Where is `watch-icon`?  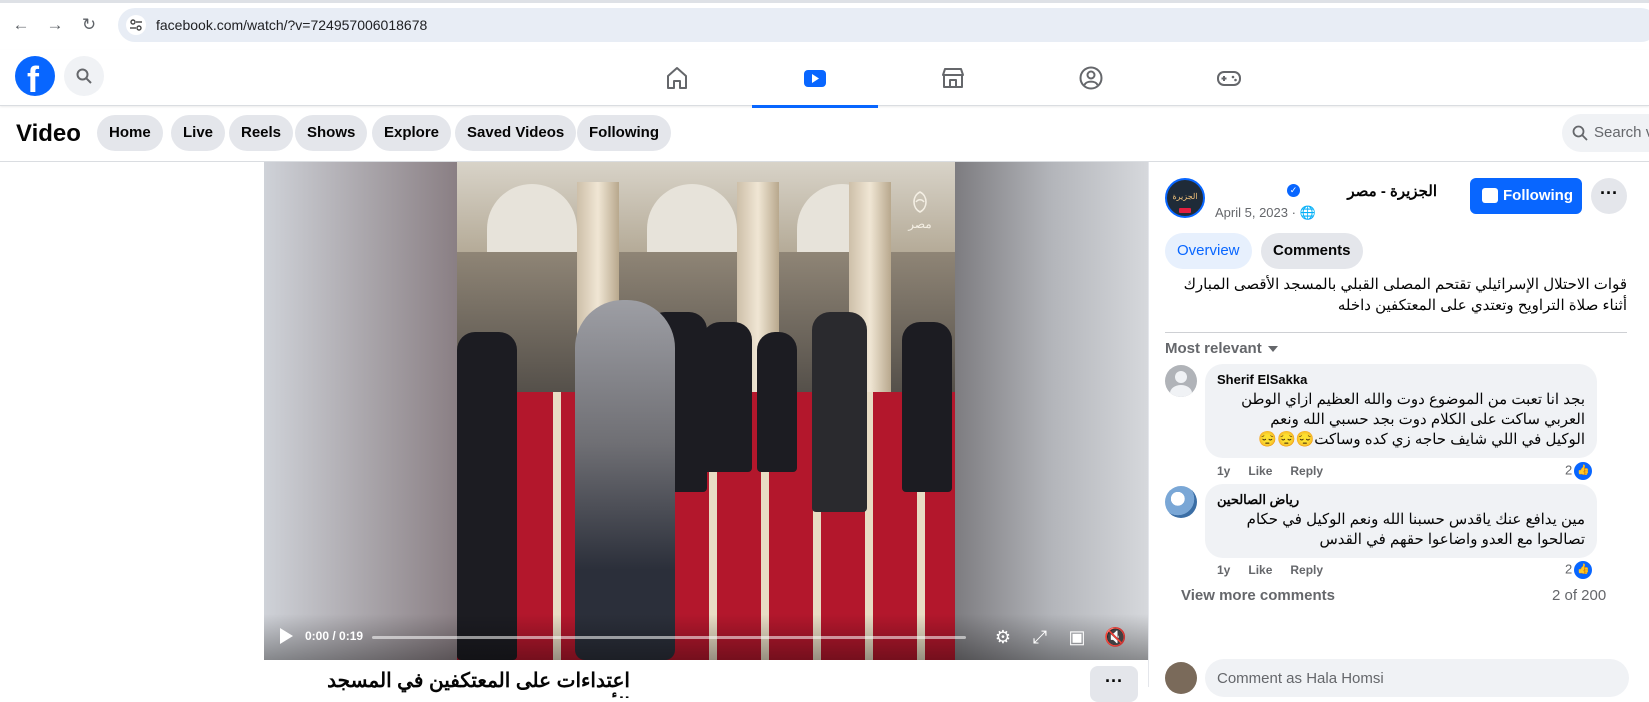
watch-icon is located at coordinates (815, 78).